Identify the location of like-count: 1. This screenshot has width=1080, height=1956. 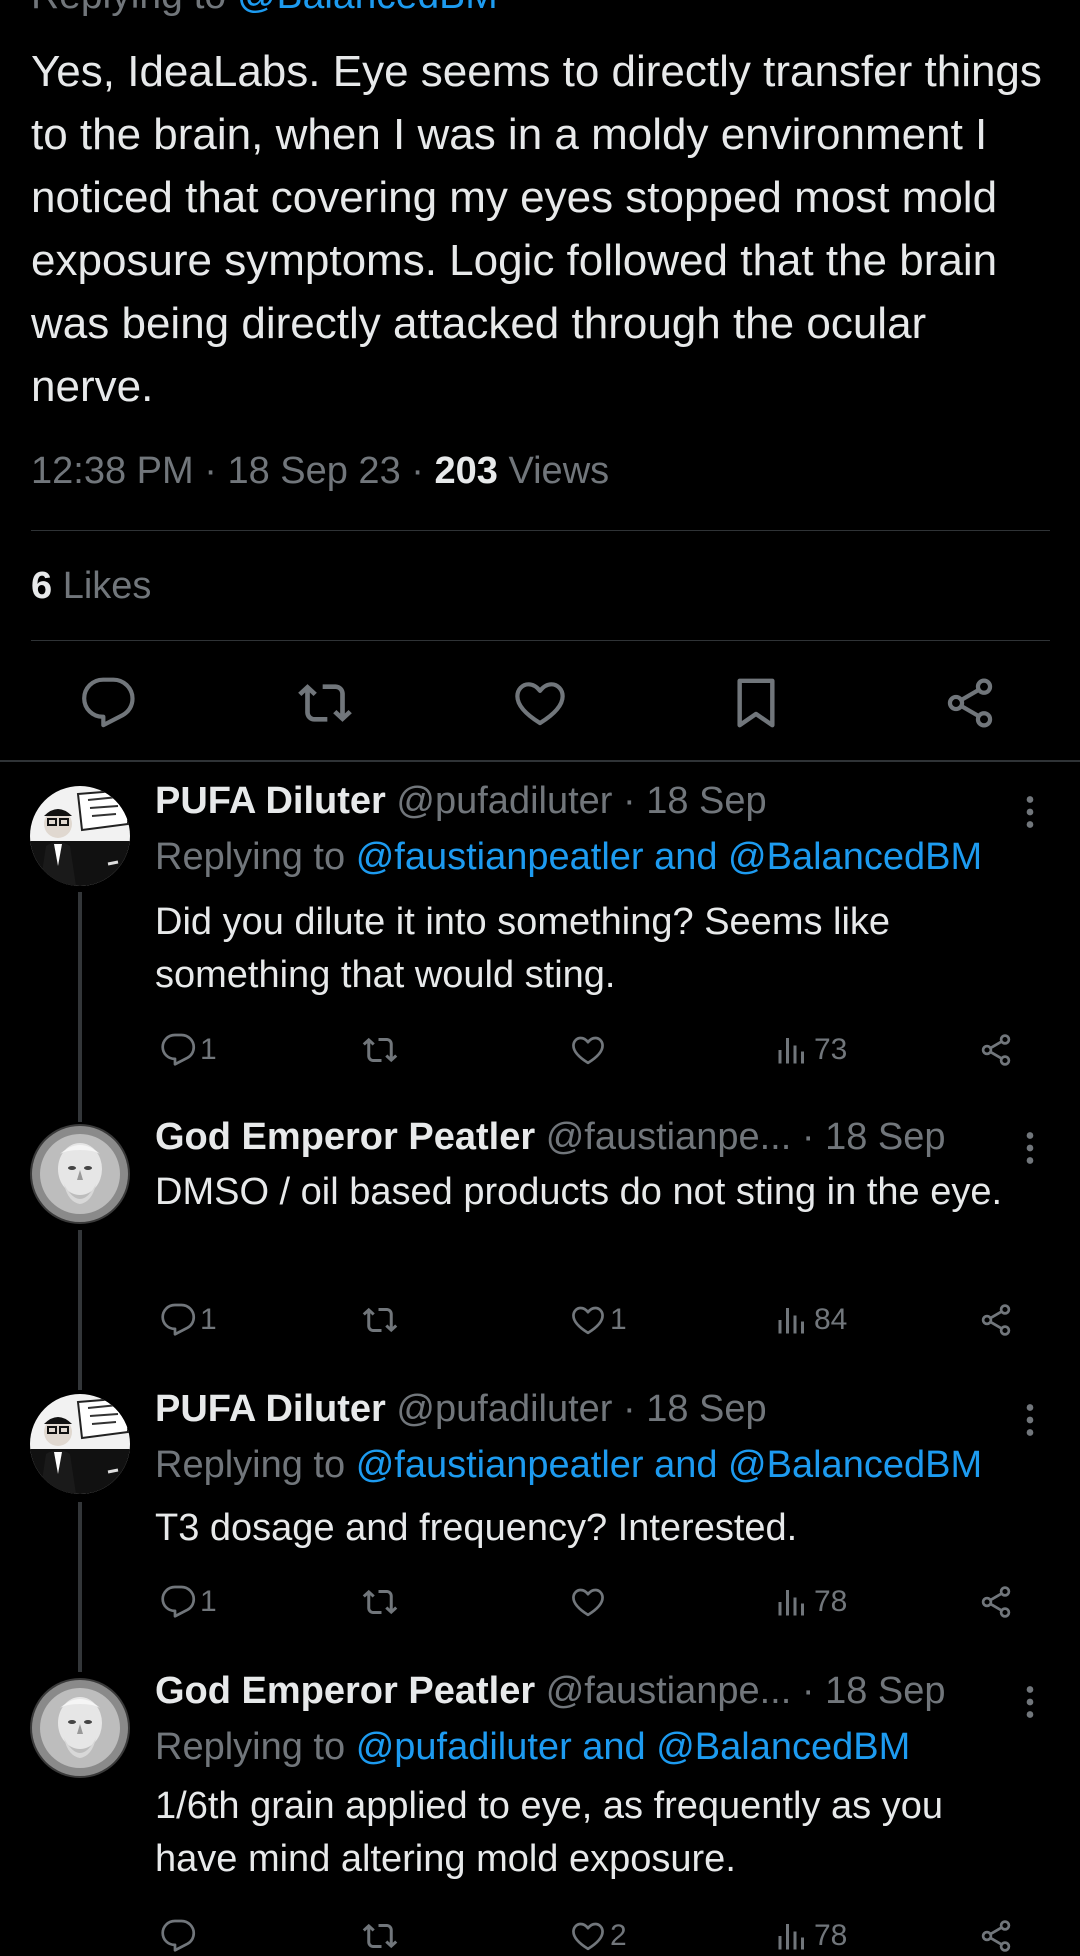
(618, 1319).